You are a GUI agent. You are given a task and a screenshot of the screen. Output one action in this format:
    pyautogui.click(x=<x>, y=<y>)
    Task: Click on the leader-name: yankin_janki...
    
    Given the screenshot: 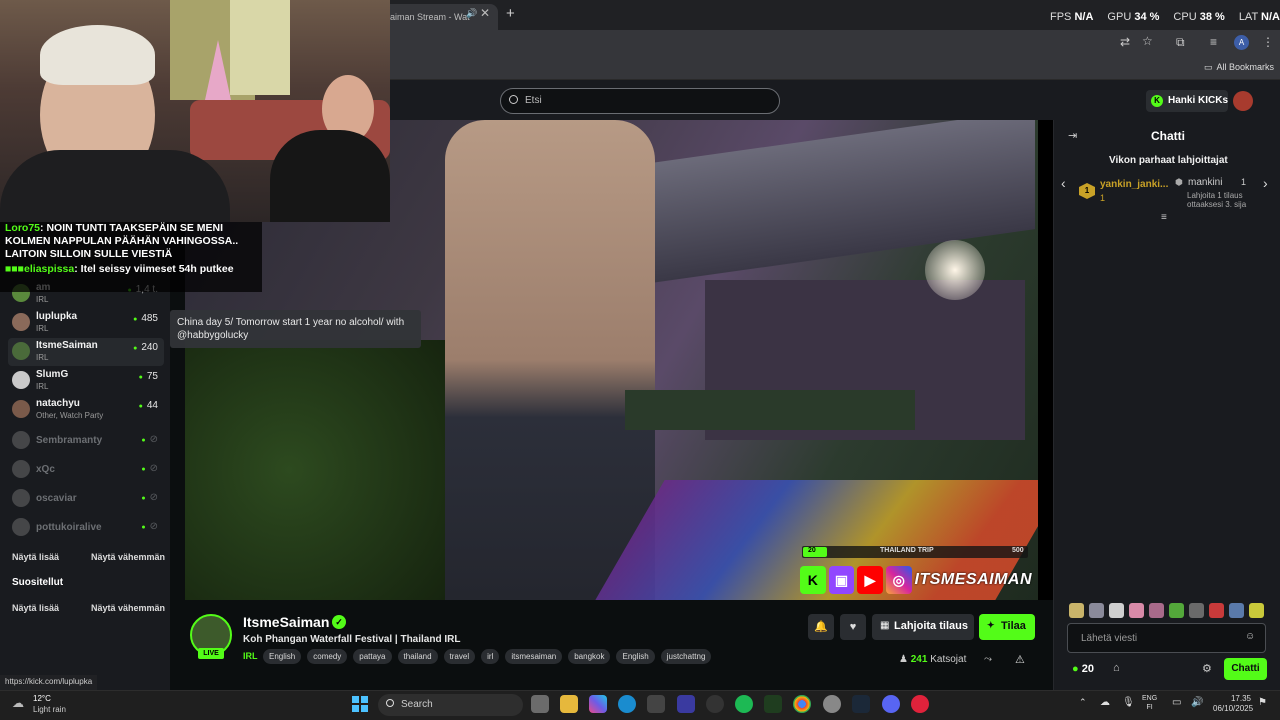 What is the action you would take?
    pyautogui.click(x=1134, y=184)
    